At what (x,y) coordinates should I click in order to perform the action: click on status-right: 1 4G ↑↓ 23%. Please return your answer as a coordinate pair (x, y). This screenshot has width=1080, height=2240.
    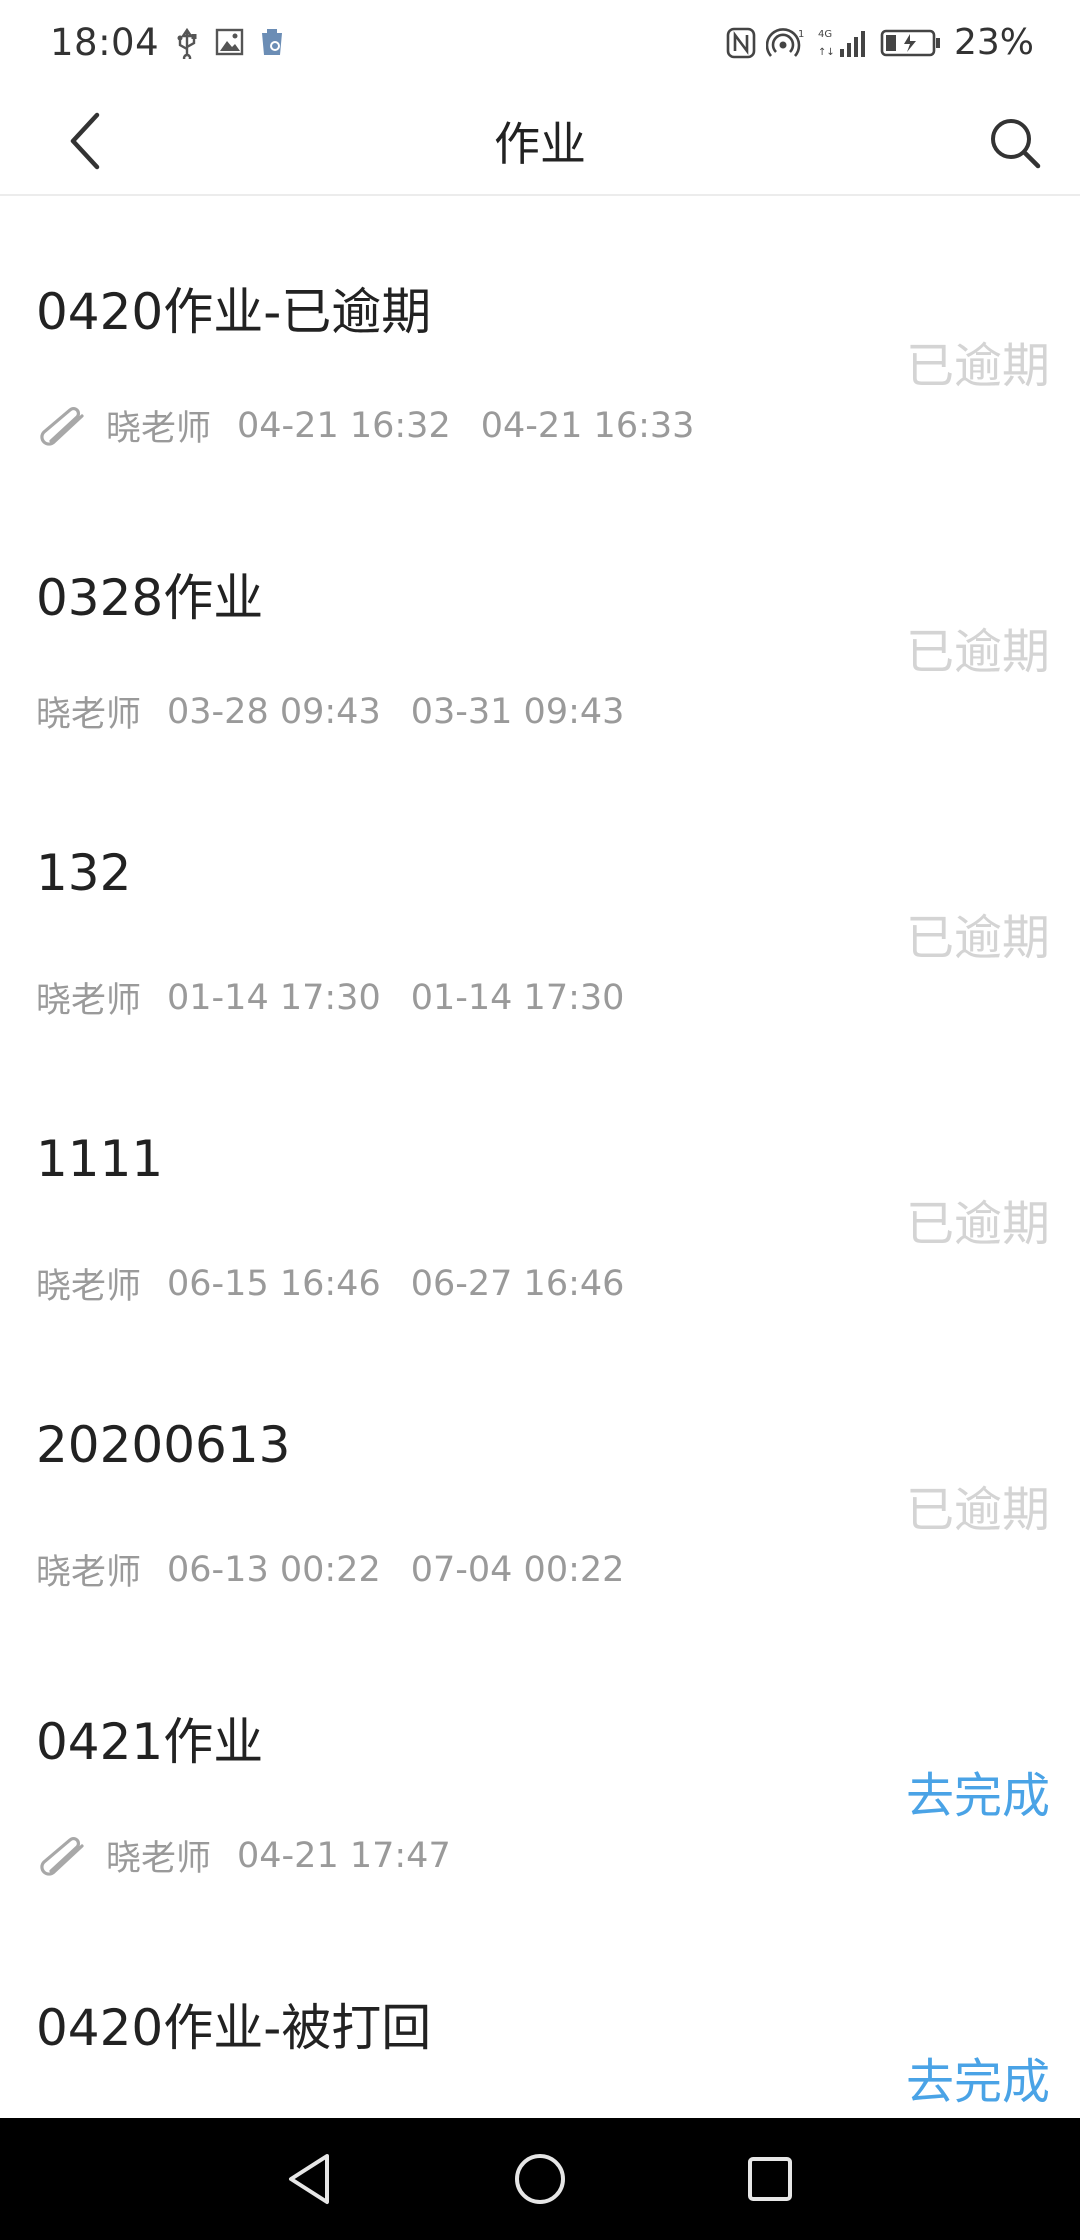
    Looking at the image, I should click on (880, 42).